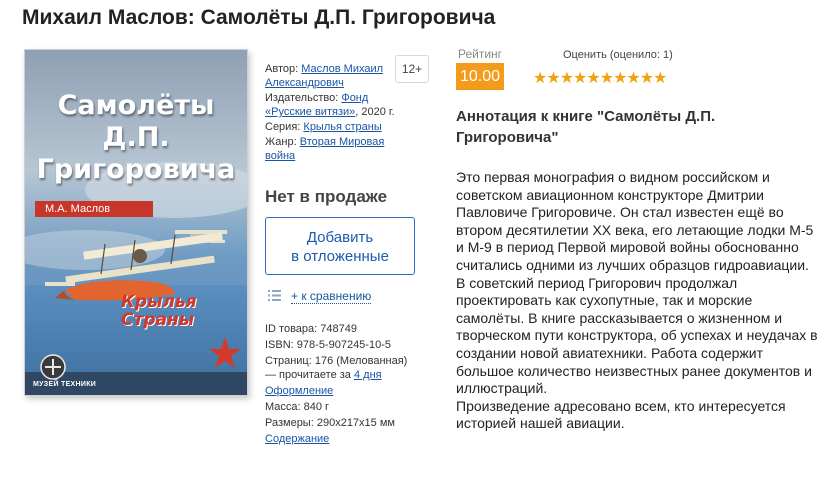 This screenshot has height=500, width=828. What do you see at coordinates (136, 153) in the screenshot?
I see `cover-title-line2: Д.П. Григоровича` at bounding box center [136, 153].